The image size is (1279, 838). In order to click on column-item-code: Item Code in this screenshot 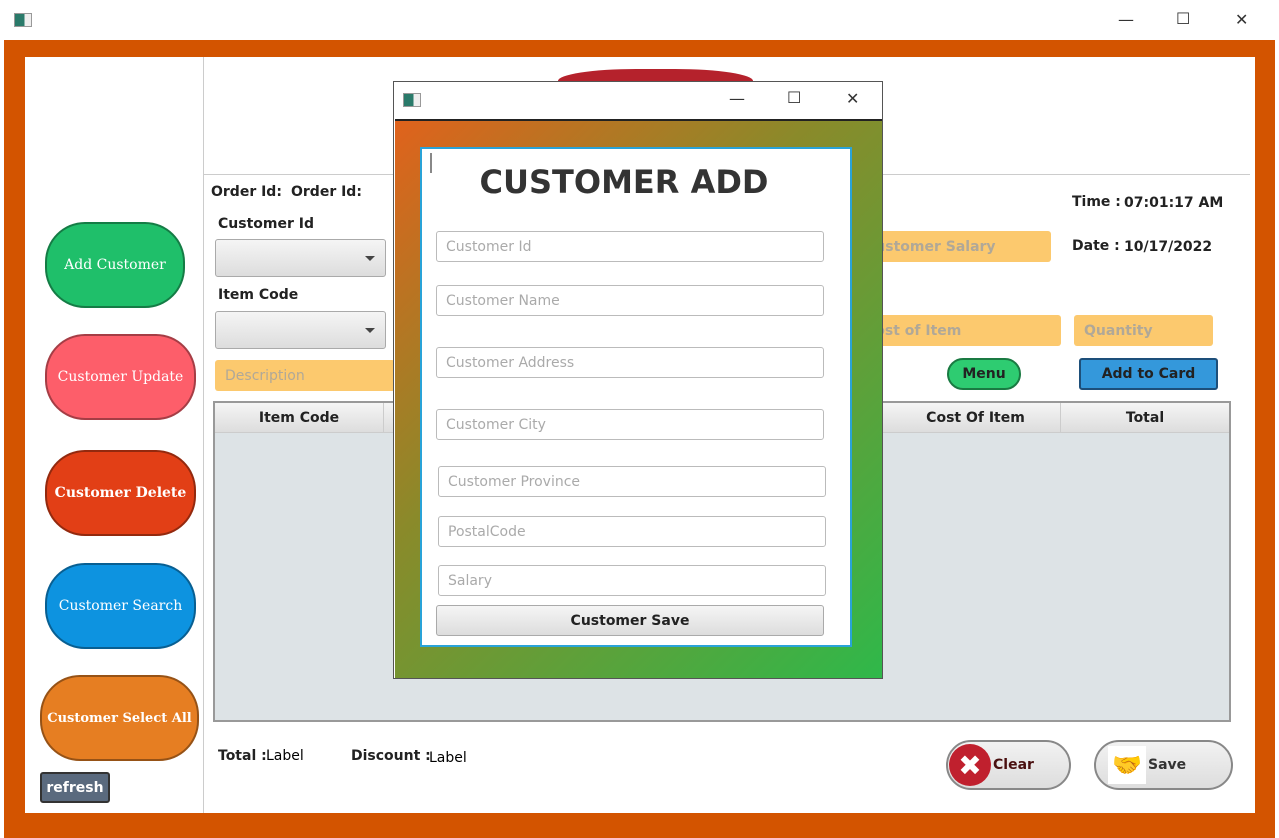, I will do `click(299, 418)`.